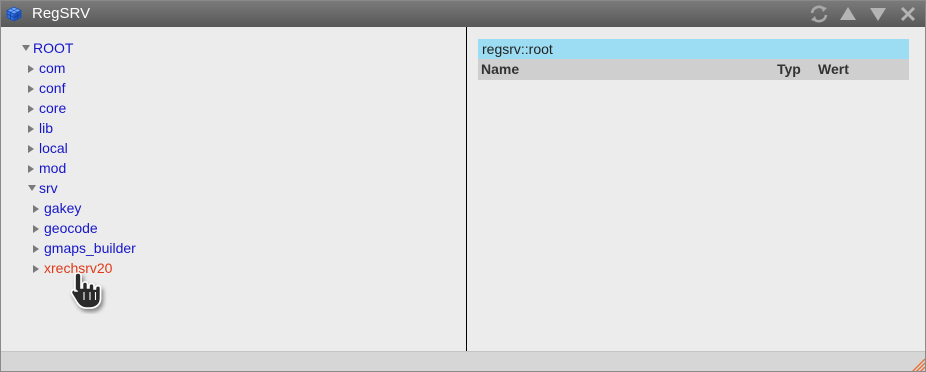  I want to click on column-name: Name, so click(500, 69).